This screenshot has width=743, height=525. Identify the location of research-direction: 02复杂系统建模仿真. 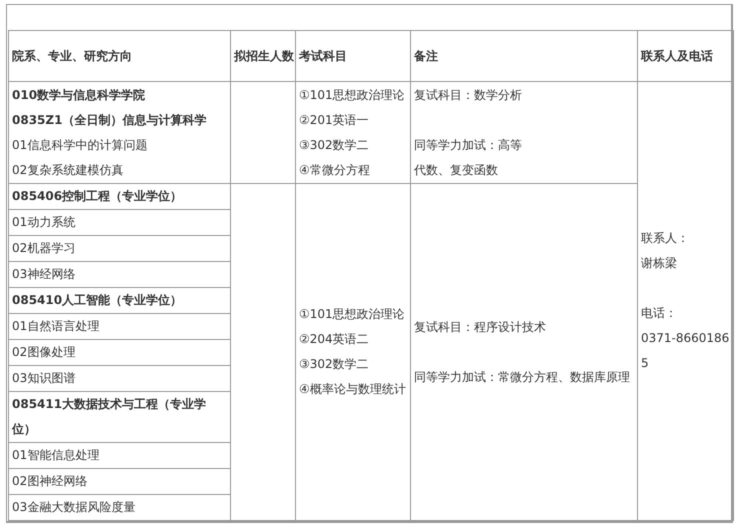
(68, 170).